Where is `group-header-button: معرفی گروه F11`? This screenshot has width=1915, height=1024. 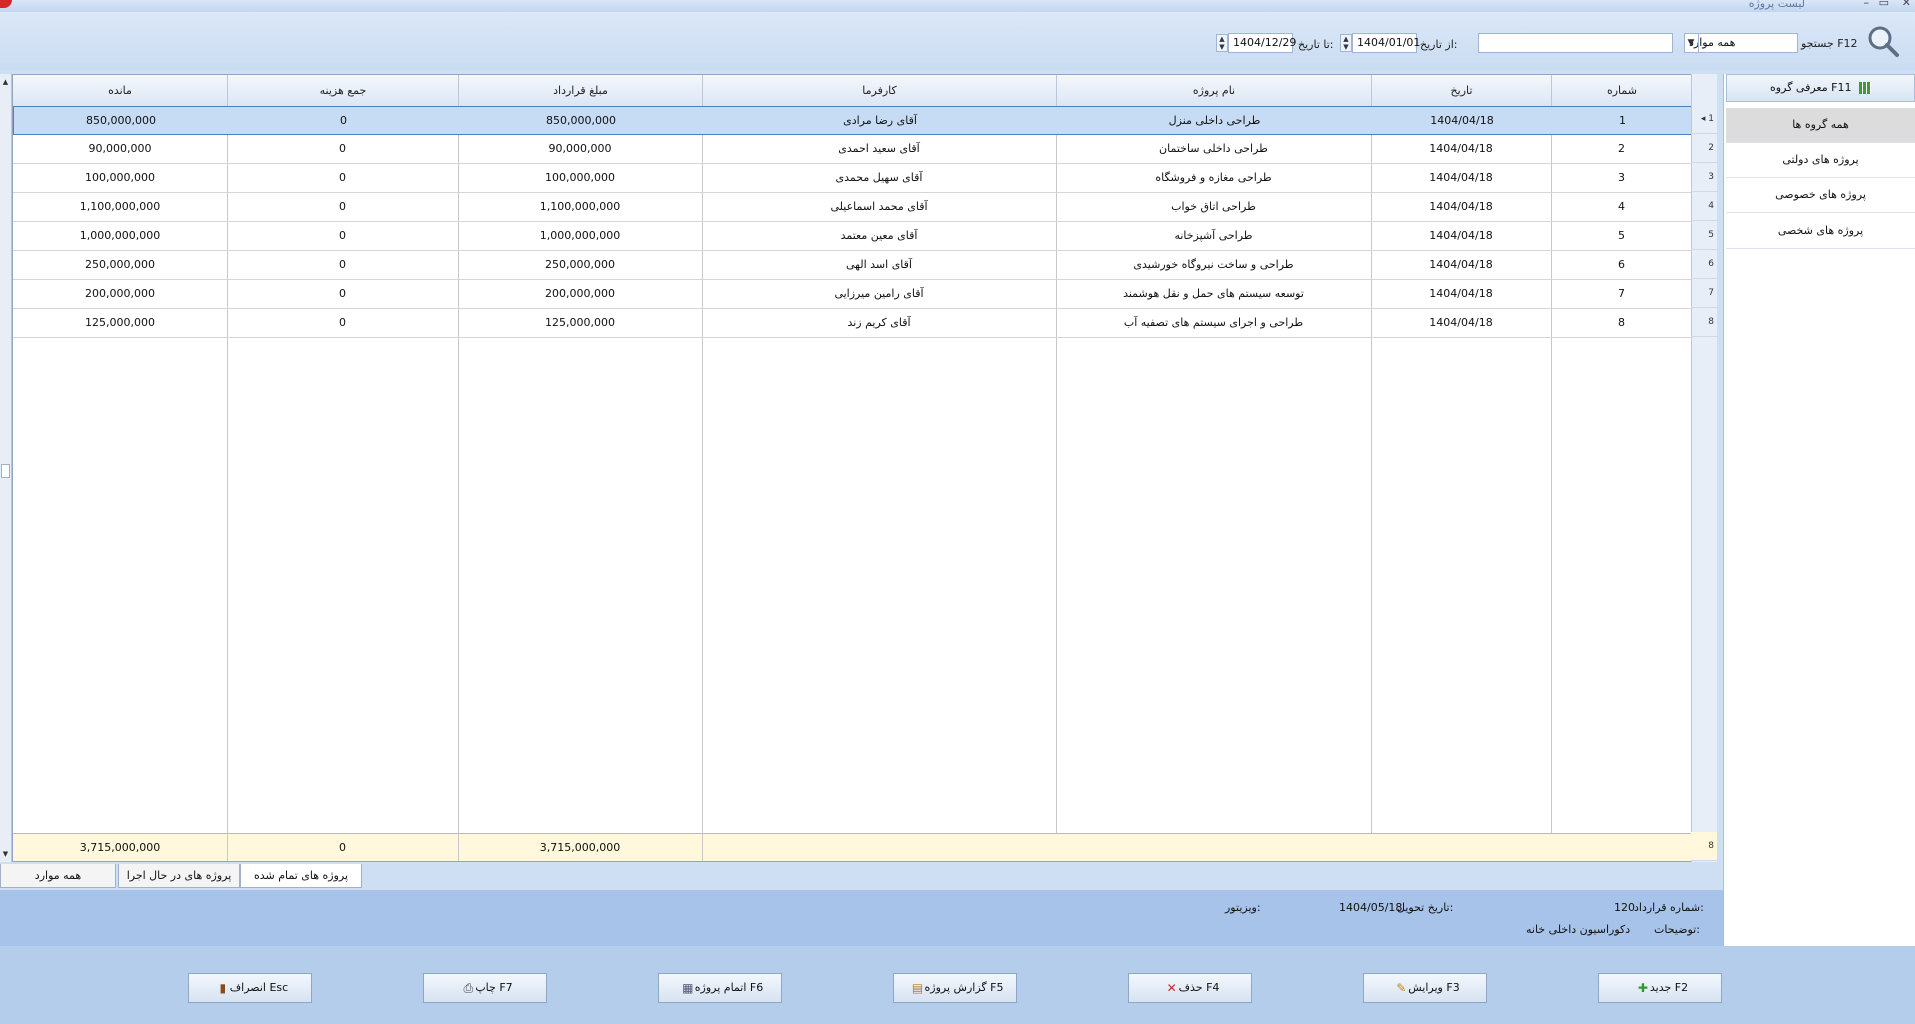 group-header-button: معرفی گروه F11 is located at coordinates (1820, 88).